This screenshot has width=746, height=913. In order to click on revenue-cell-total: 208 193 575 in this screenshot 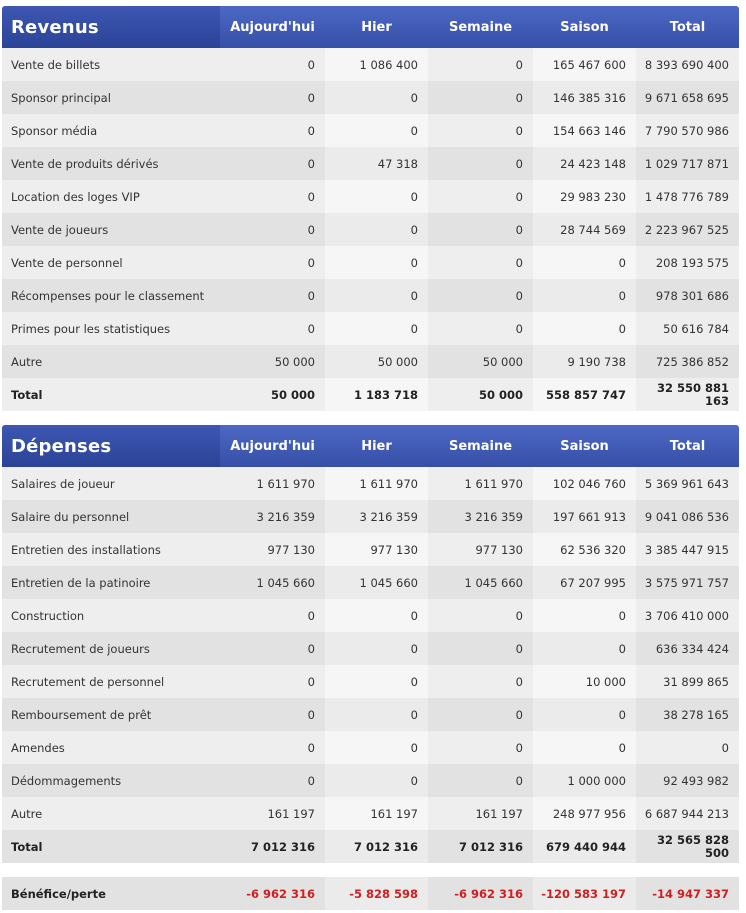, I will do `click(687, 262)`.